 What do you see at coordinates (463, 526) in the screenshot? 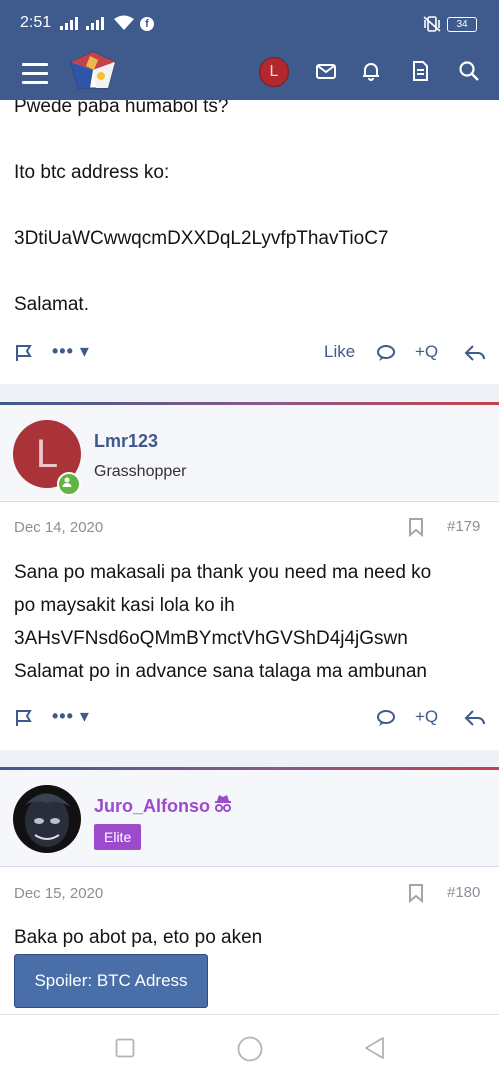
I see `post-number: #179` at bounding box center [463, 526].